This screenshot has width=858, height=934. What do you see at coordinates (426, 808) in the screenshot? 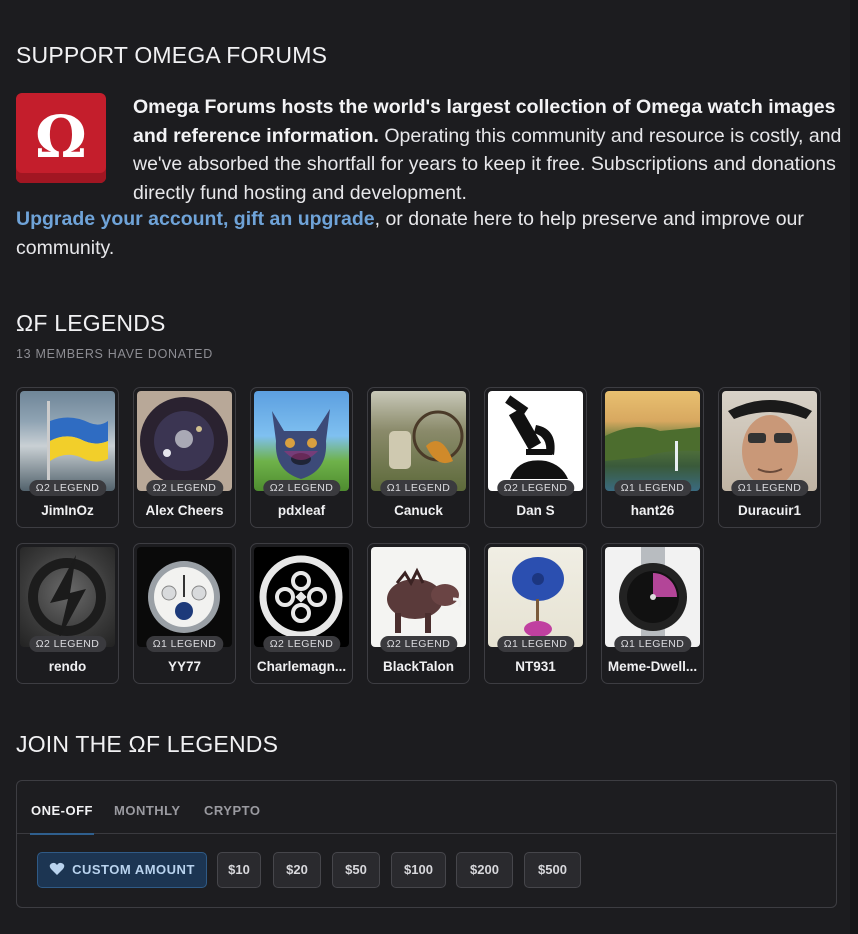
I see `donation-tabs: ONE-OFF MONTHLY CRYPTO` at bounding box center [426, 808].